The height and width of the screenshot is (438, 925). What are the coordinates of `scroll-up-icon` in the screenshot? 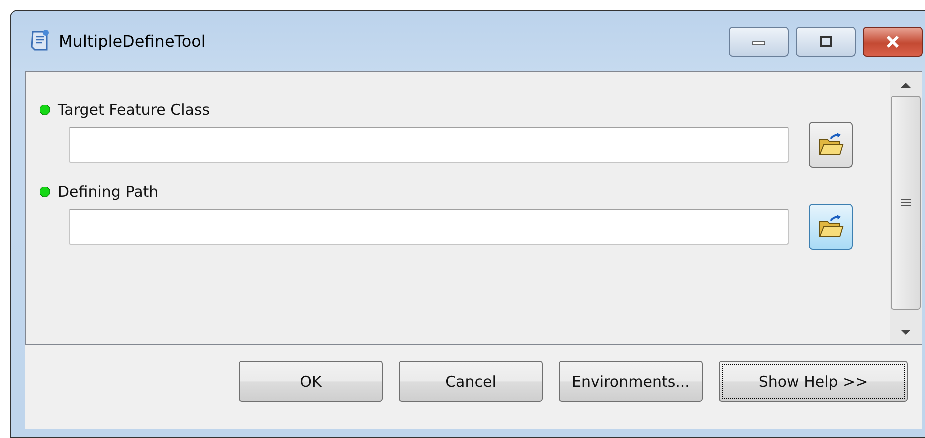 It's located at (906, 85).